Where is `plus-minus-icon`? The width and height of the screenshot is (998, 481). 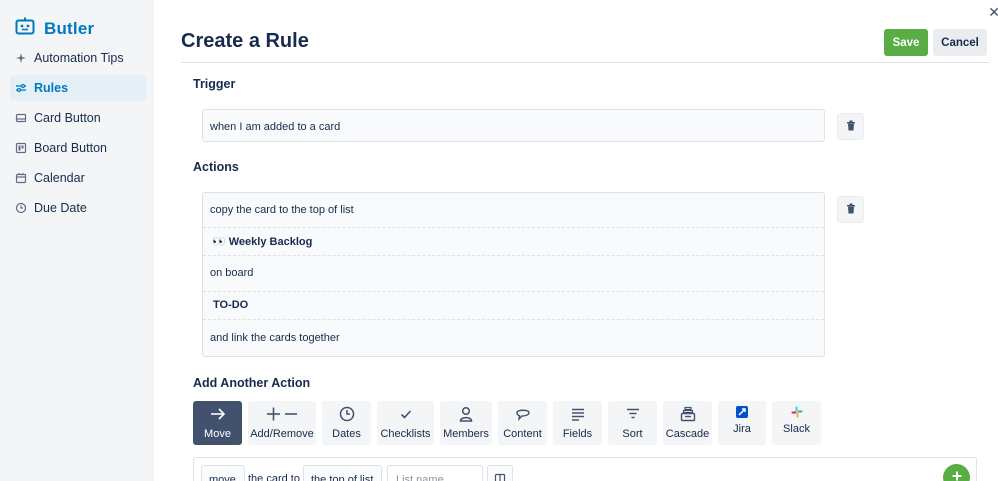 plus-minus-icon is located at coordinates (282, 414).